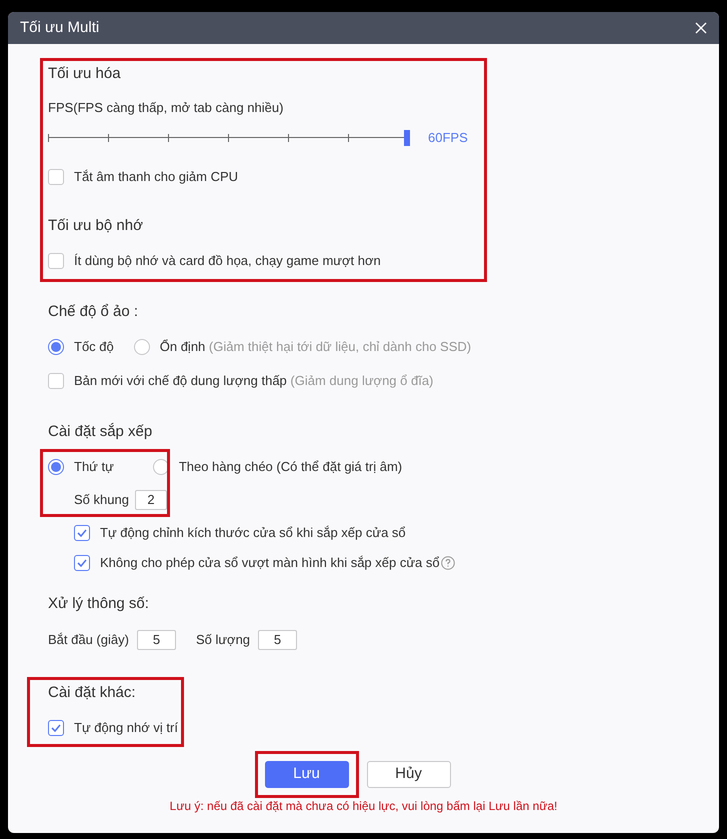  Describe the element at coordinates (94, 312) in the screenshot. I see `section-heading: Chế độ ổ ảo :` at that location.